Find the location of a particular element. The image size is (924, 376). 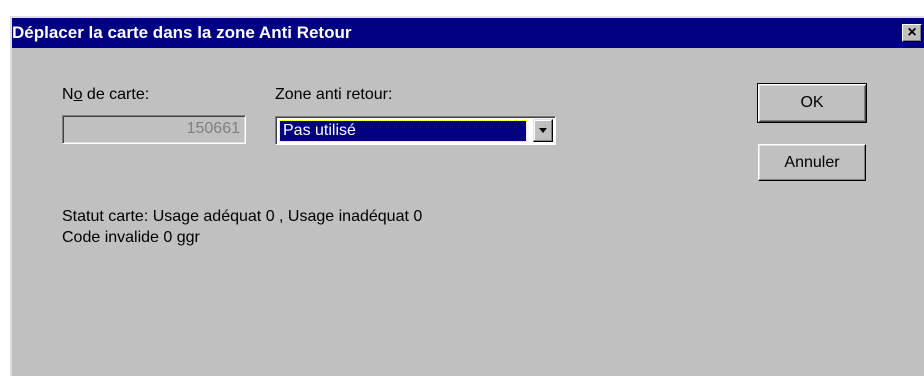

zone-label: Zone anti retour: is located at coordinates (334, 94).